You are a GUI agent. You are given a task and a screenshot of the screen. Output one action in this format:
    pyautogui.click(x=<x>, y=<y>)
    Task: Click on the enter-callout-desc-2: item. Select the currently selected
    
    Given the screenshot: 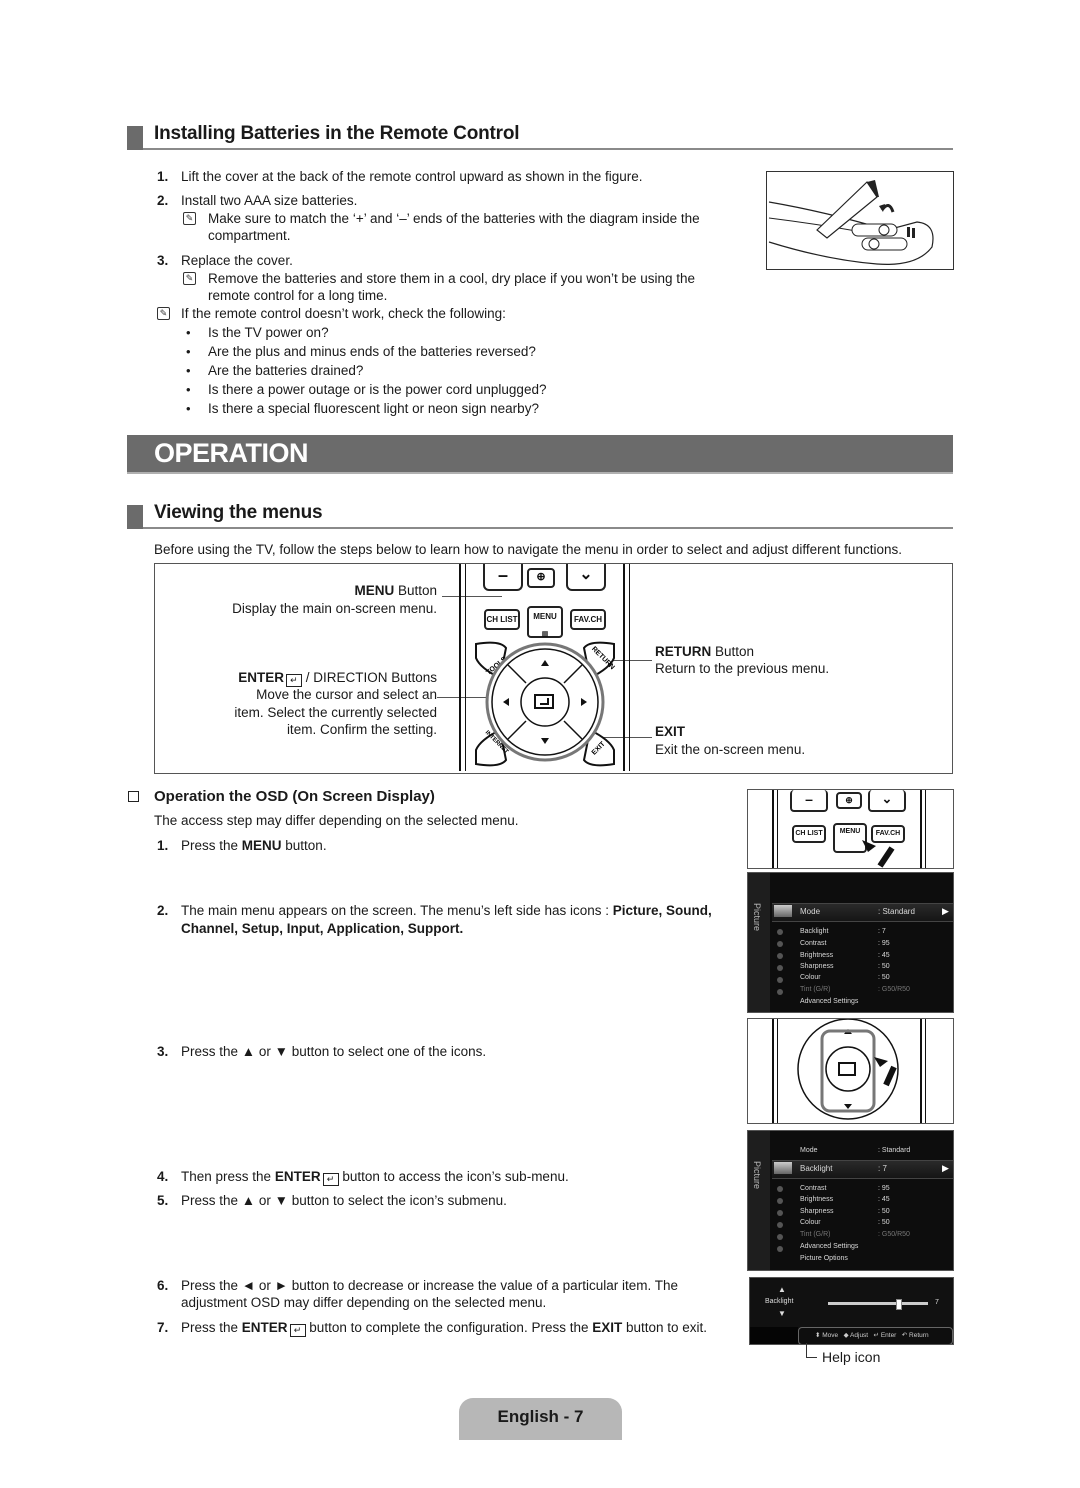 What is the action you would take?
    pyautogui.click(x=335, y=712)
    